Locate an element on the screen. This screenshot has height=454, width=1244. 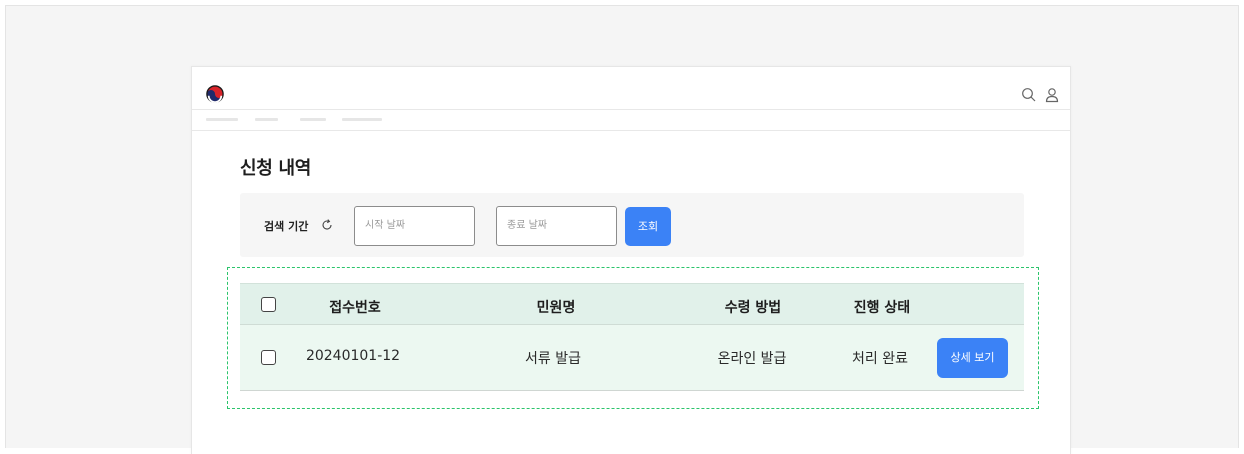
end-date-input: 종료 날짜 is located at coordinates (556, 226).